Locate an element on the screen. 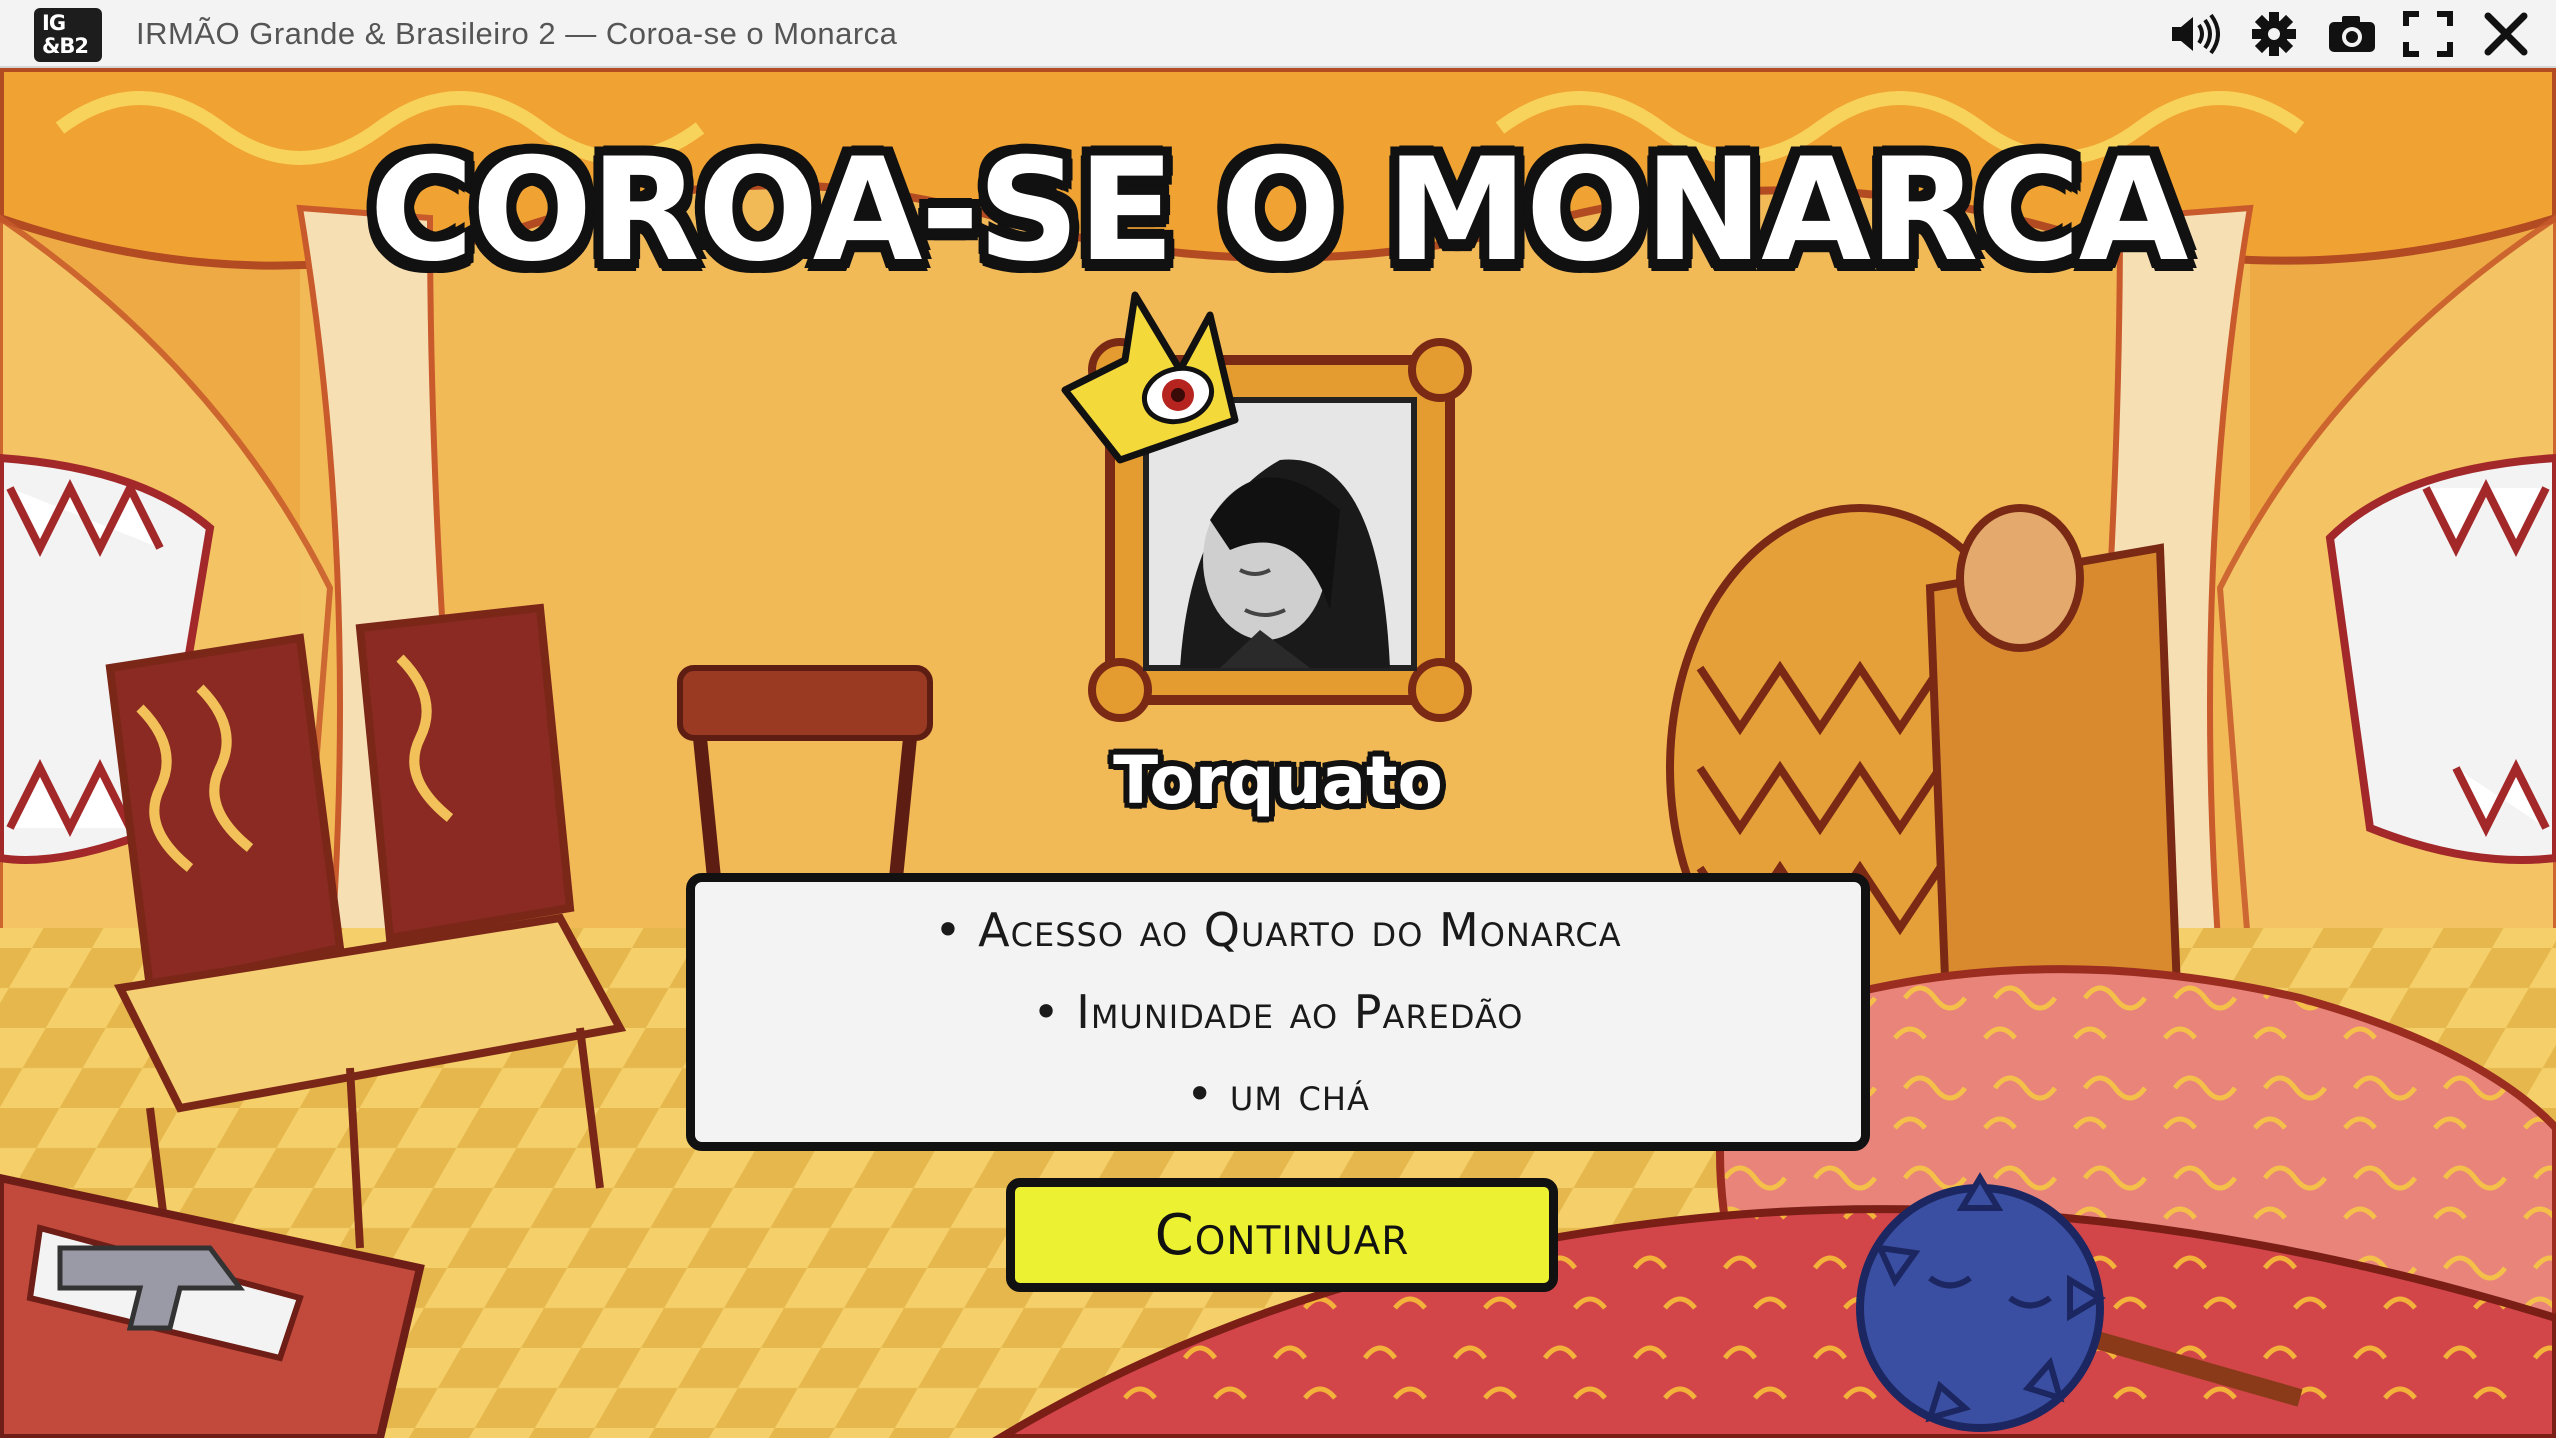 The image size is (2556, 1438). gear-icon is located at coordinates (2274, 34).